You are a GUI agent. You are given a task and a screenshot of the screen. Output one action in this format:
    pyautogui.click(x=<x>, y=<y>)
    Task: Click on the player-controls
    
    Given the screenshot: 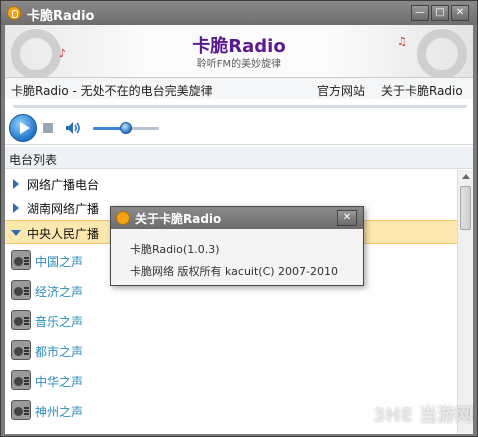 What is the action you would take?
    pyautogui.click(x=239, y=128)
    